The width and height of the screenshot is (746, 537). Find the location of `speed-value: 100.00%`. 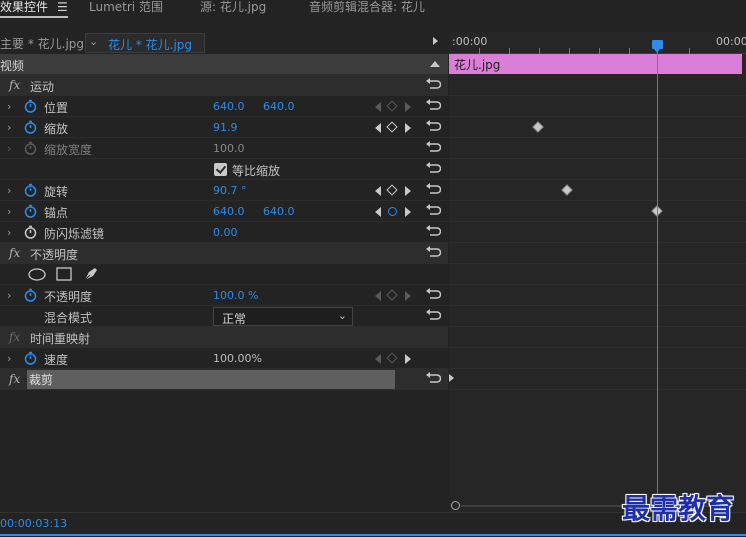

speed-value: 100.00% is located at coordinates (237, 358).